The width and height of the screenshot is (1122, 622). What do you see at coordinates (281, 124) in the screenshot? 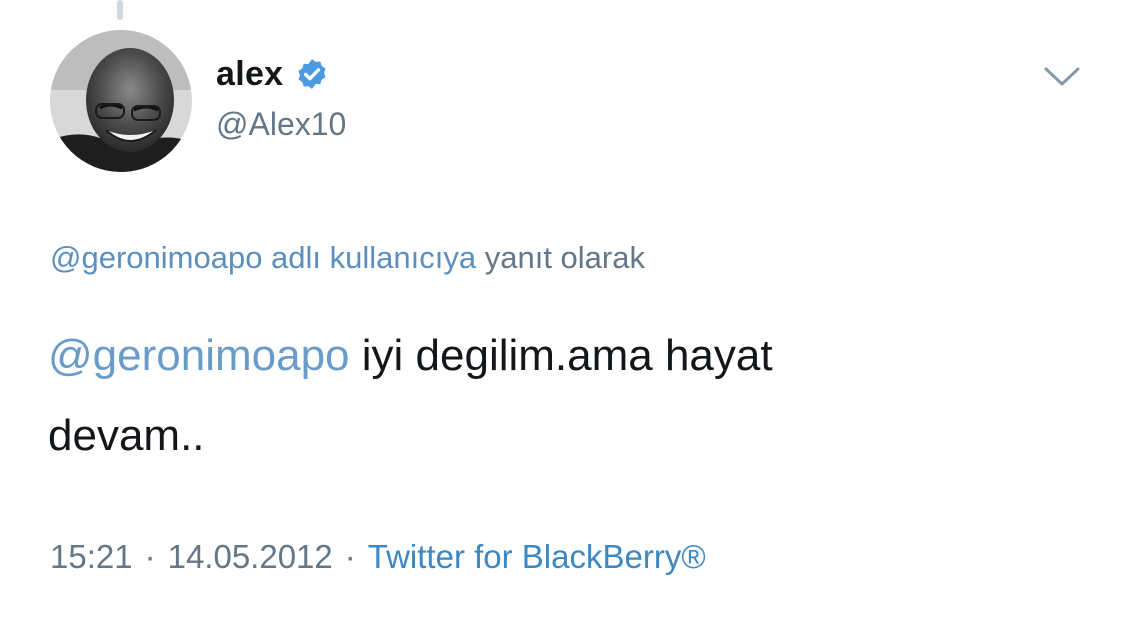
I see `user-handle: @Alex10` at bounding box center [281, 124].